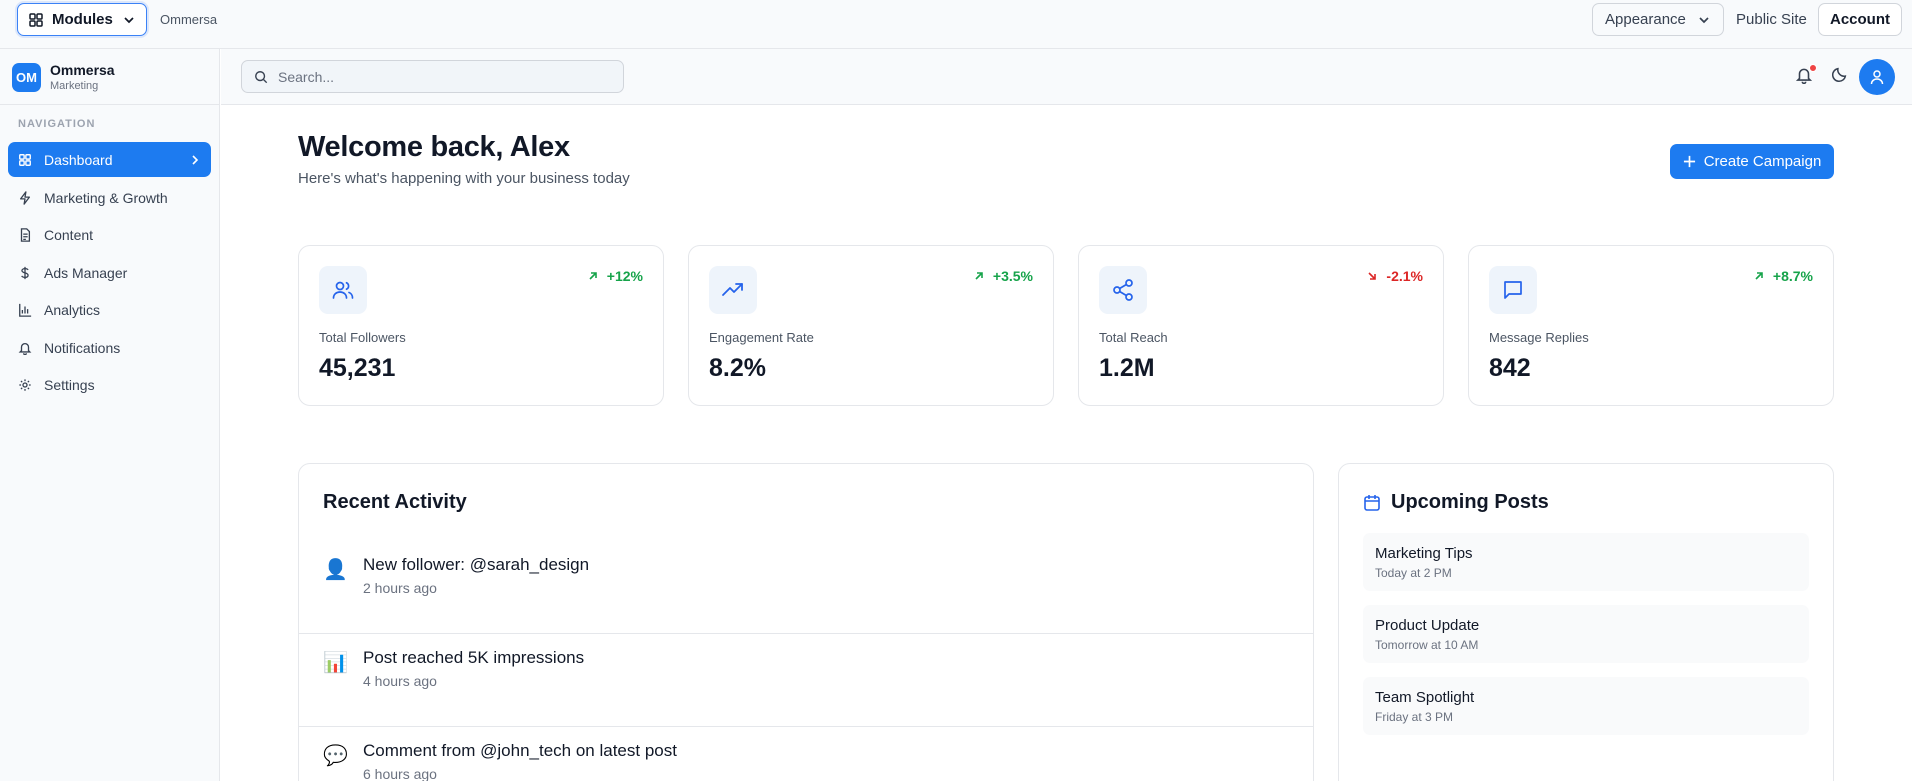 The image size is (1912, 781). I want to click on bar-chart-icon: 📊, so click(335, 662).